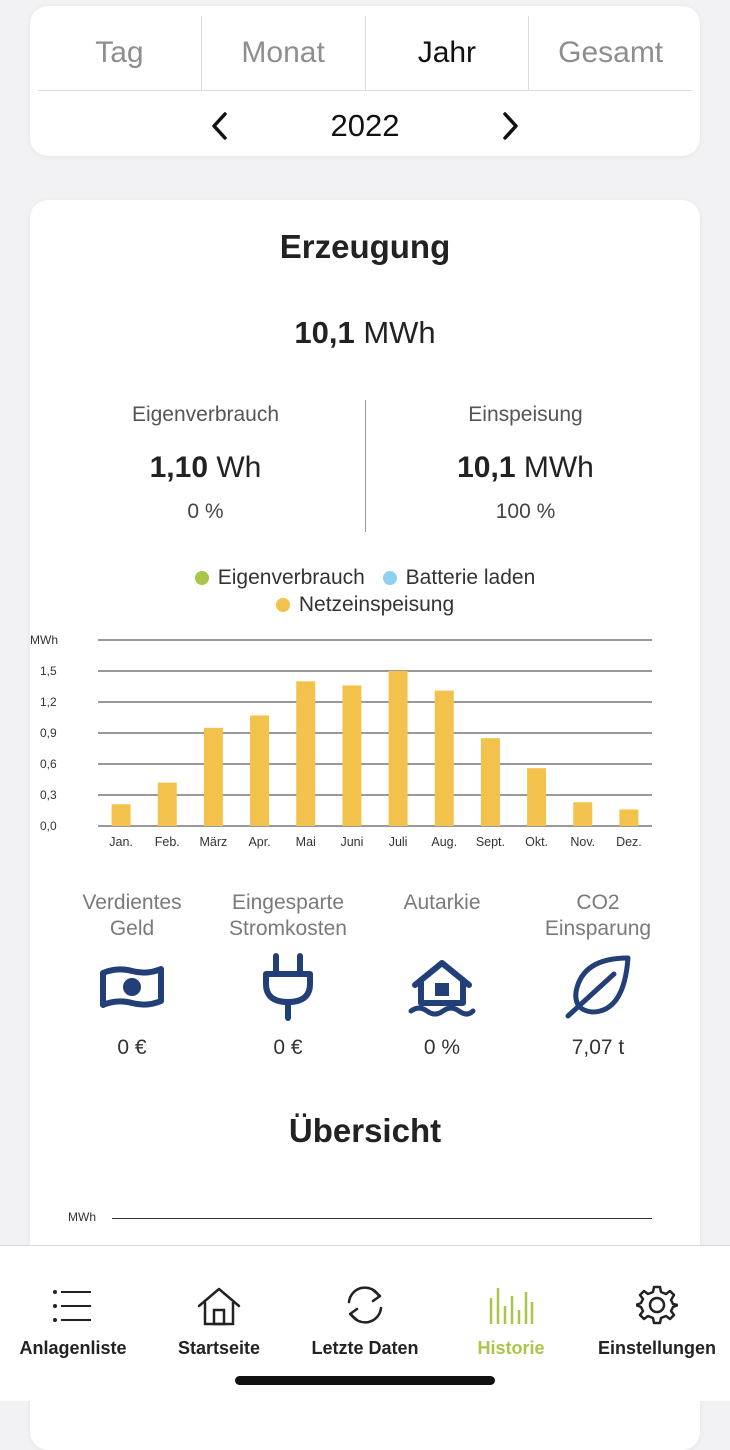 The height and width of the screenshot is (1450, 730). I want to click on tab-year: Jahr, so click(446, 53).